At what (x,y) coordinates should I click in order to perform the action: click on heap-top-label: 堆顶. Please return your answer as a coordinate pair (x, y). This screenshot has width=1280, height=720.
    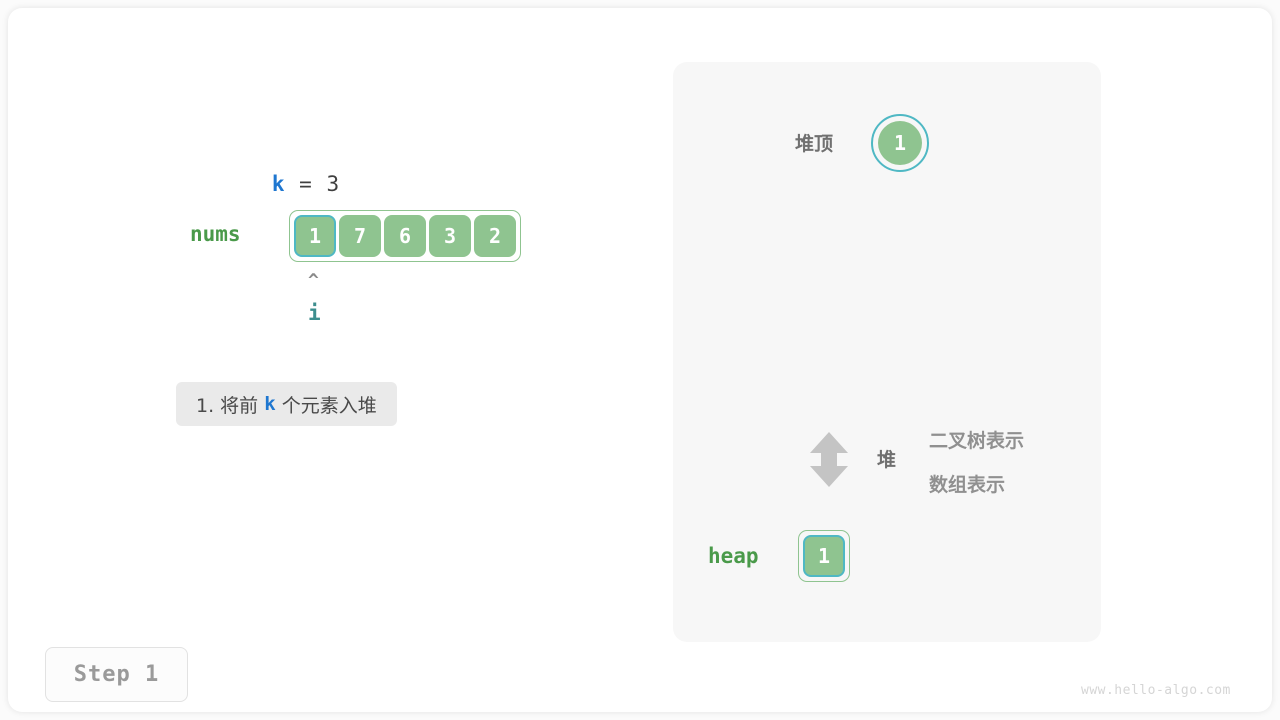
    Looking at the image, I should click on (814, 144).